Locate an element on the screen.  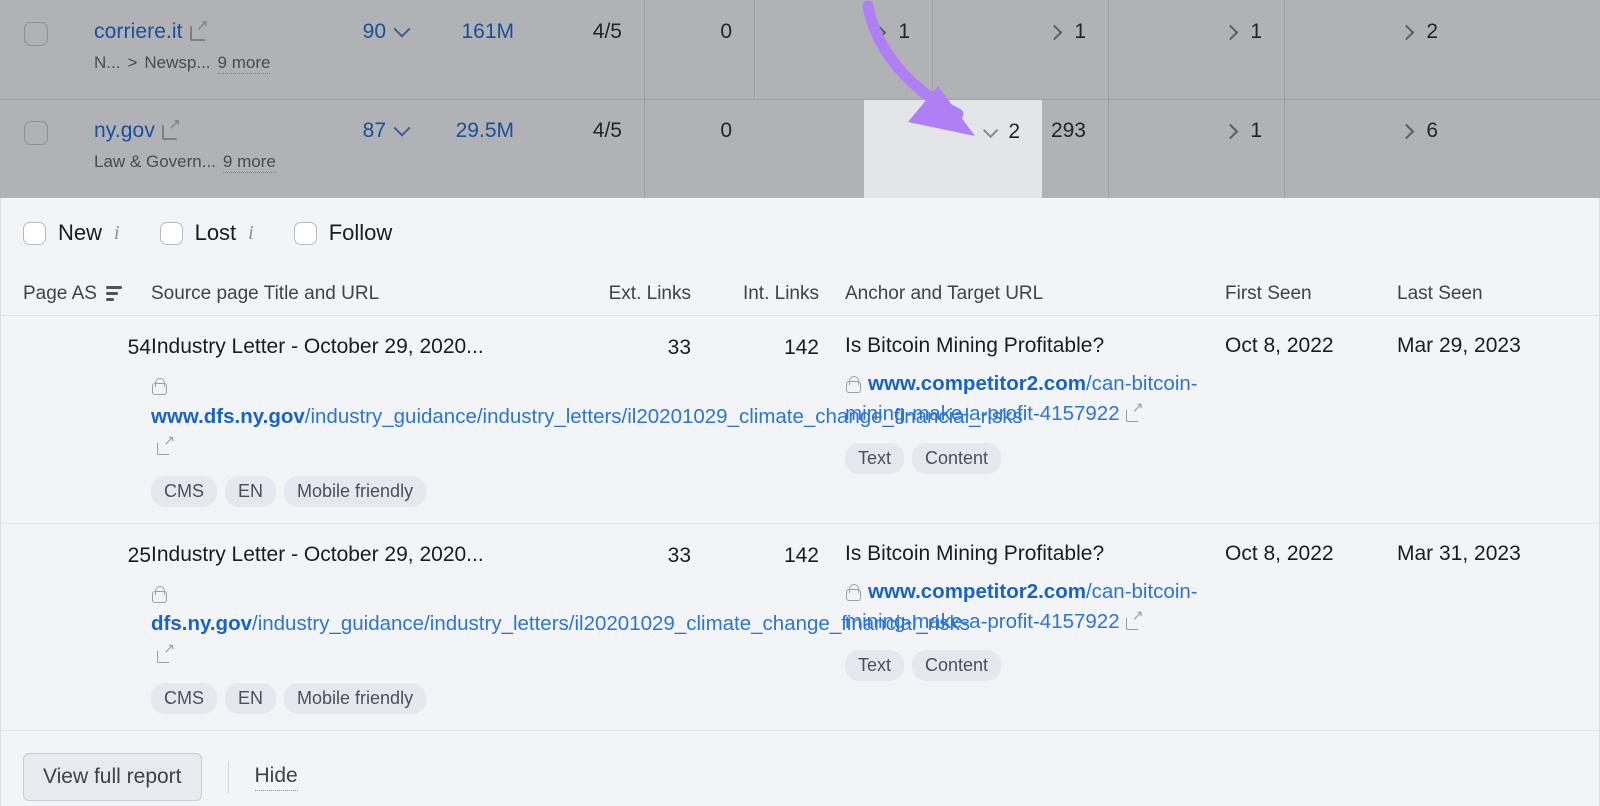
source-url-domain: dfs.ny.gov is located at coordinates (201, 623).